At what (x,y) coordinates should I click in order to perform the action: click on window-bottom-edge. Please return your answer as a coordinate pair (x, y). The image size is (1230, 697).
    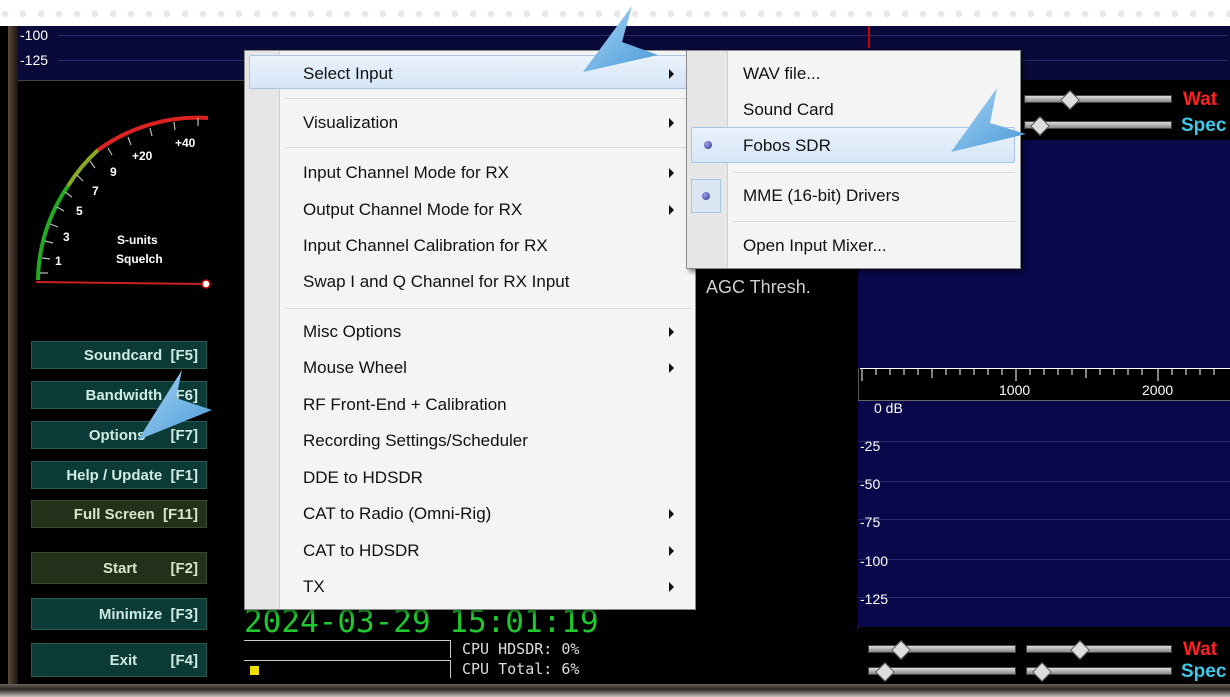
    Looking at the image, I should click on (615, 690).